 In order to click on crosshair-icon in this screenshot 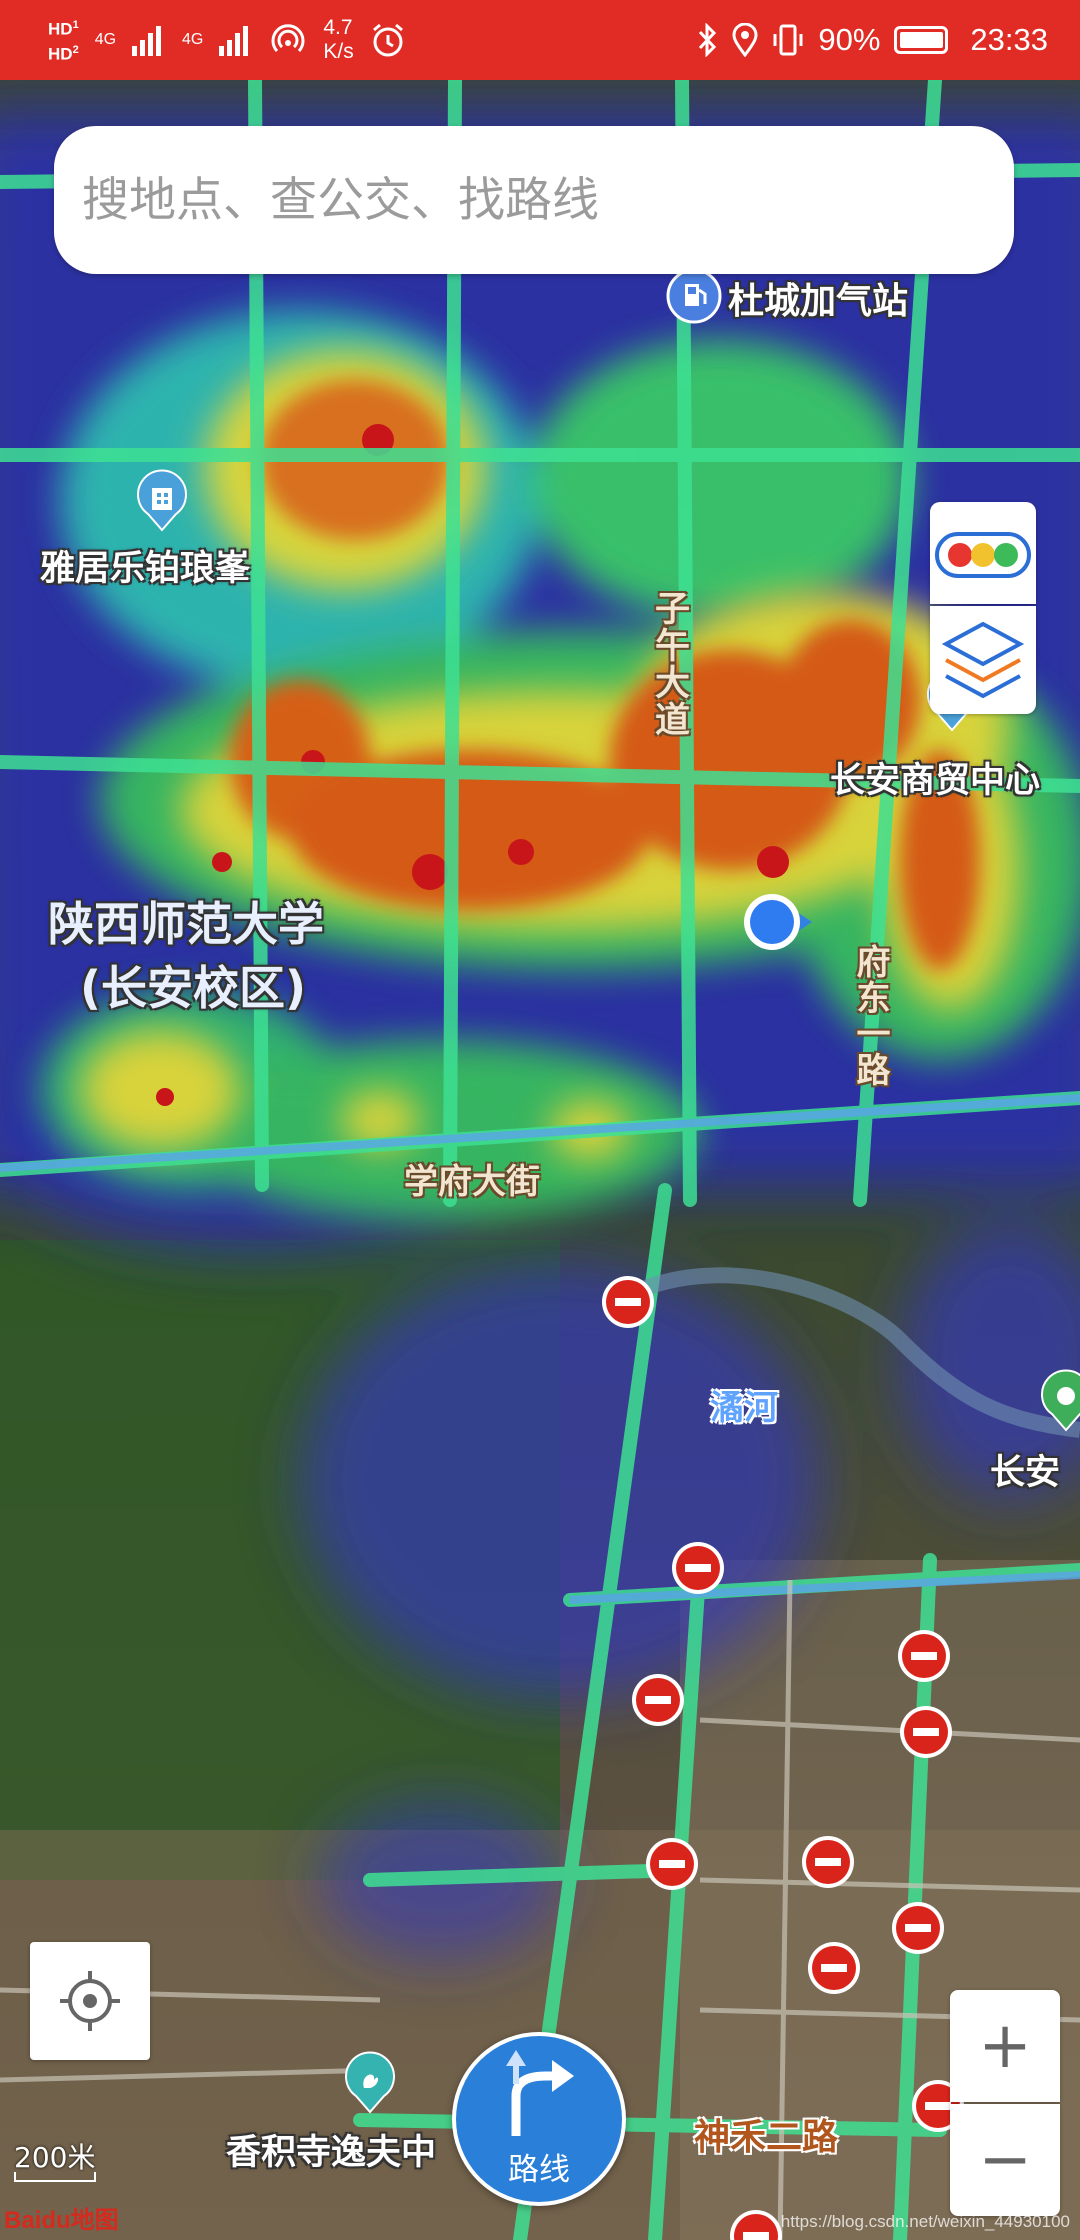, I will do `click(90, 2001)`.